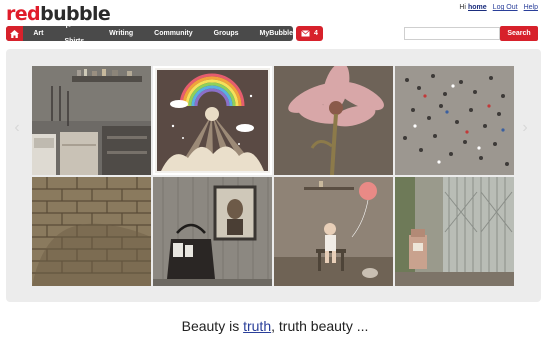 This screenshot has width=550, height=347. I want to click on crowd-artwork, so click(454, 120).